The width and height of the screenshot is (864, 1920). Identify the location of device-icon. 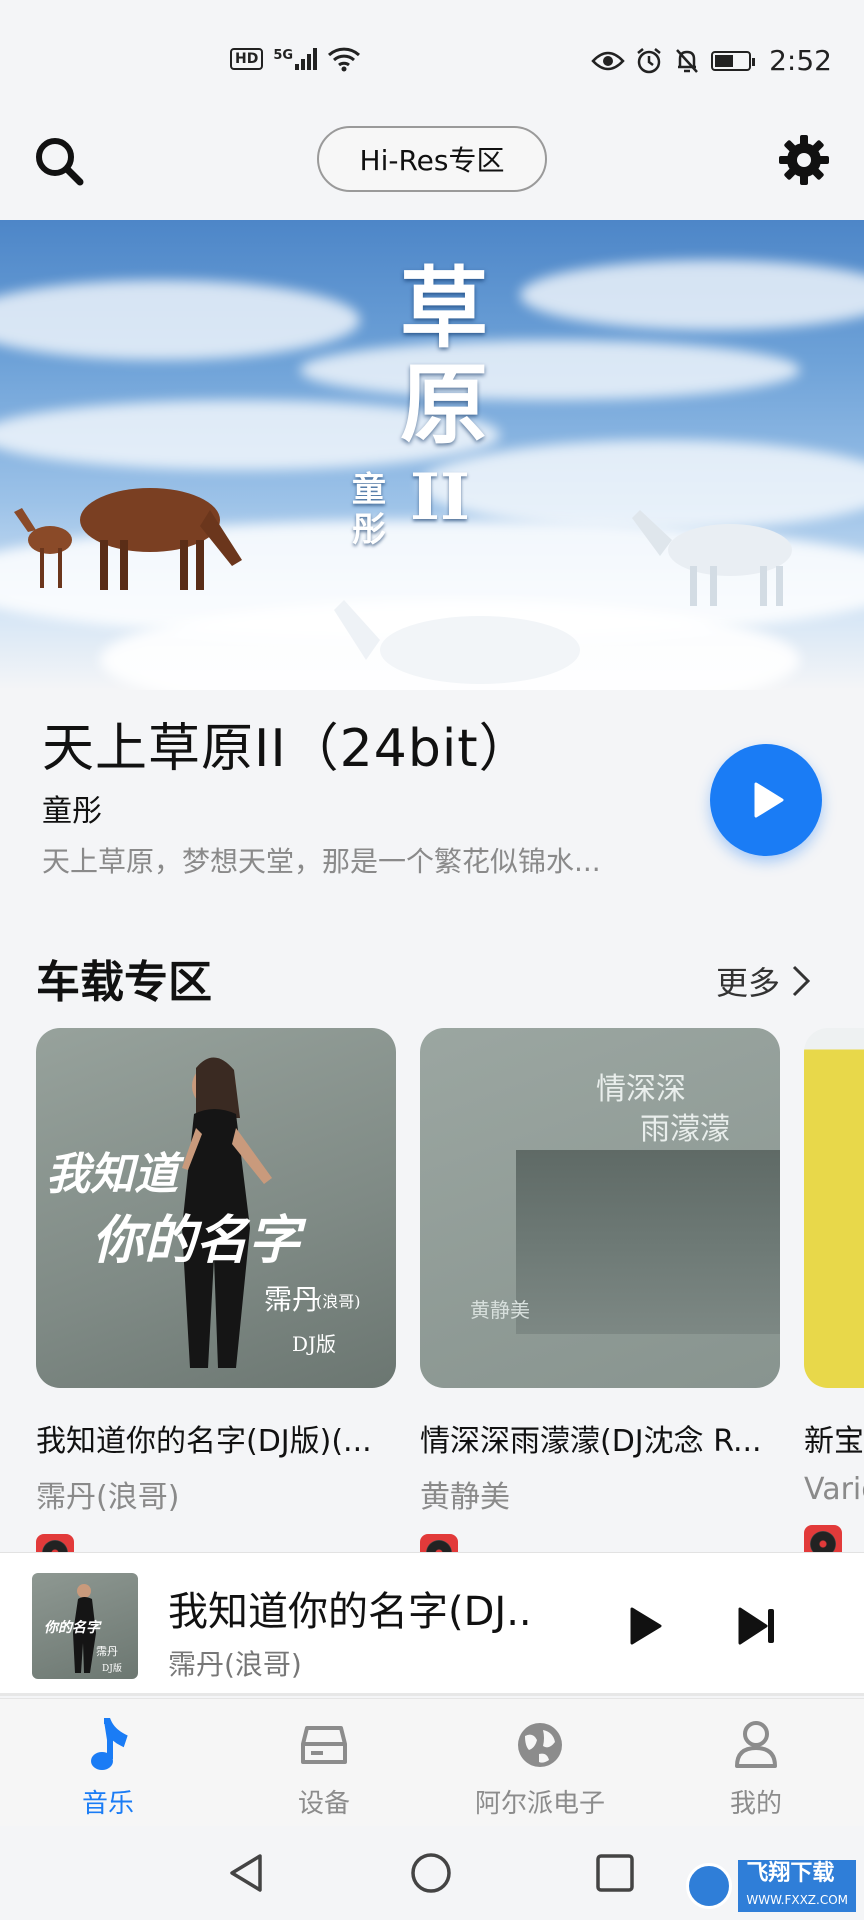
(324, 1745).